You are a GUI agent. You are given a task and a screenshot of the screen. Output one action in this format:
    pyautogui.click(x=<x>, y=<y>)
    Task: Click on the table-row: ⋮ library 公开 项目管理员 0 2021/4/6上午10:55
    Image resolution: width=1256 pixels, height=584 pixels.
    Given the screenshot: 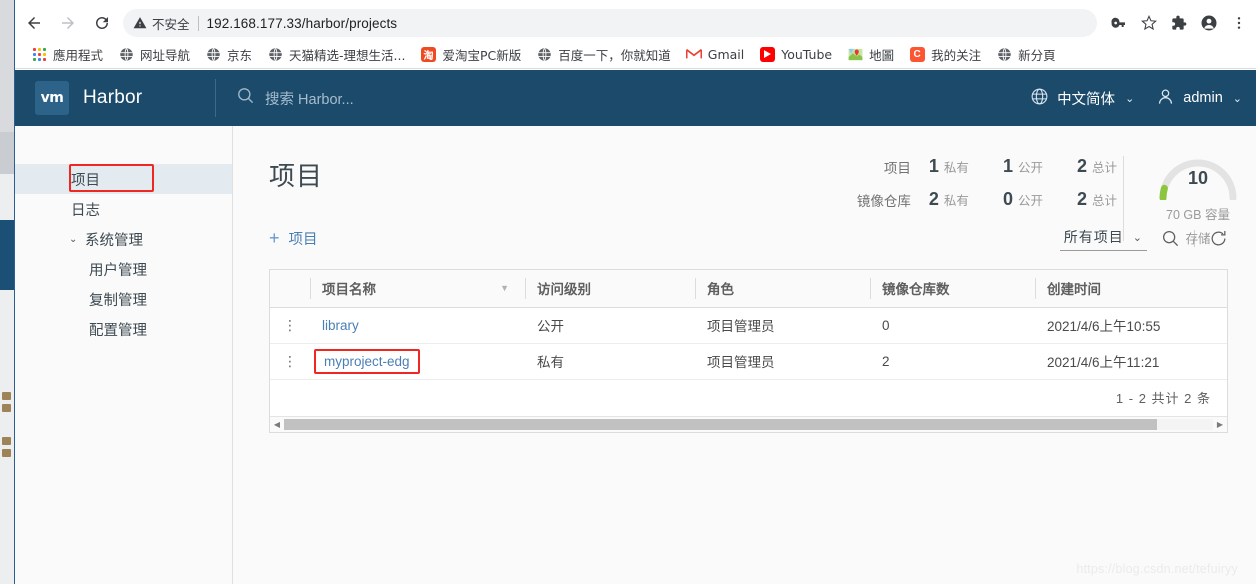 What is the action you would take?
    pyautogui.click(x=748, y=325)
    